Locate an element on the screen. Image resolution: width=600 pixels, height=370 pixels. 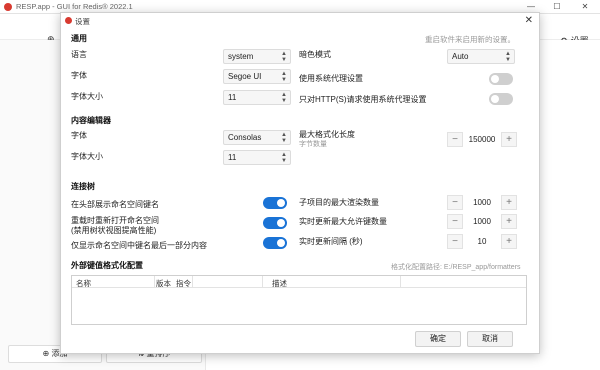
dialog-title: 设置 is located at coordinates (82, 21).